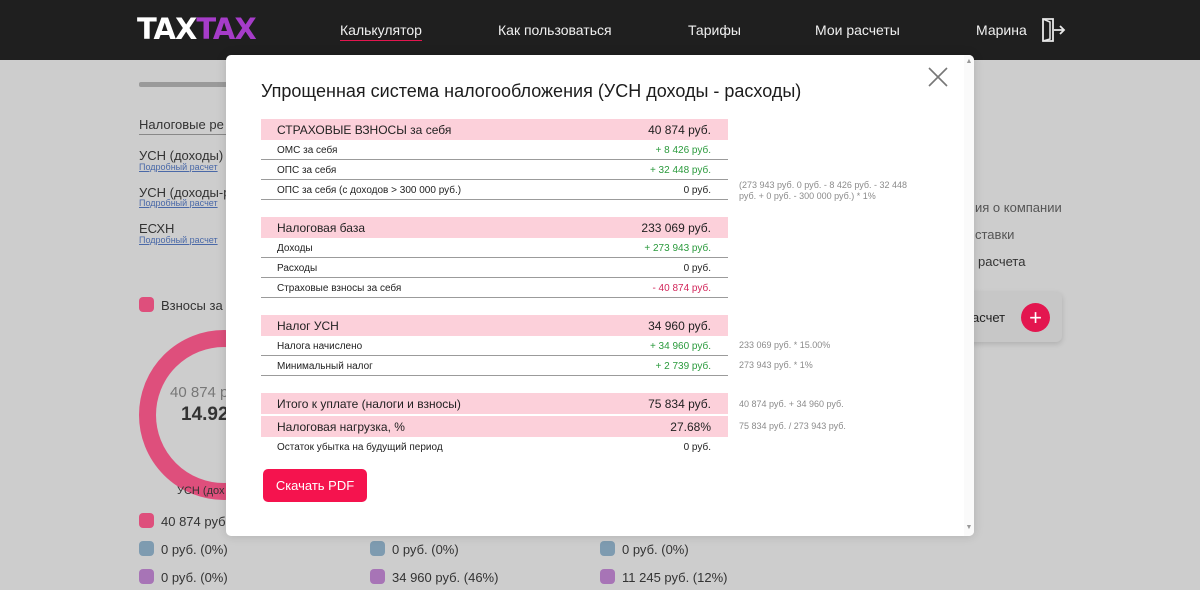 This screenshot has height=590, width=1200. Describe the element at coordinates (776, 365) in the screenshot. I see `calc-note: 273 943 руб. * 1%` at that location.